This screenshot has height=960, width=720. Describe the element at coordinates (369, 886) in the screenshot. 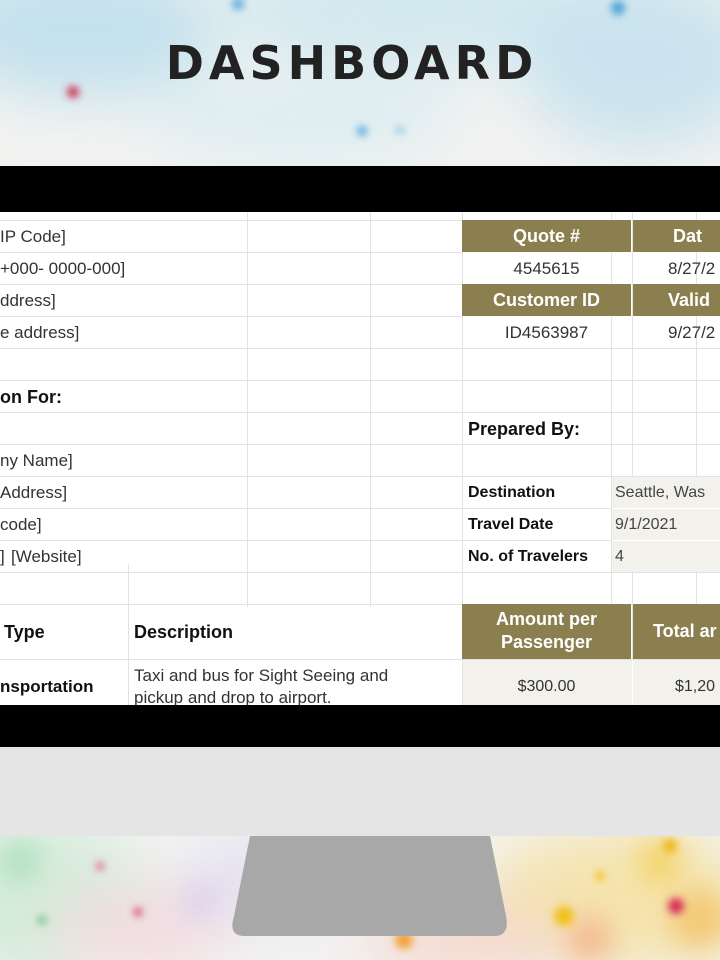

I see `monitor-stand` at that location.